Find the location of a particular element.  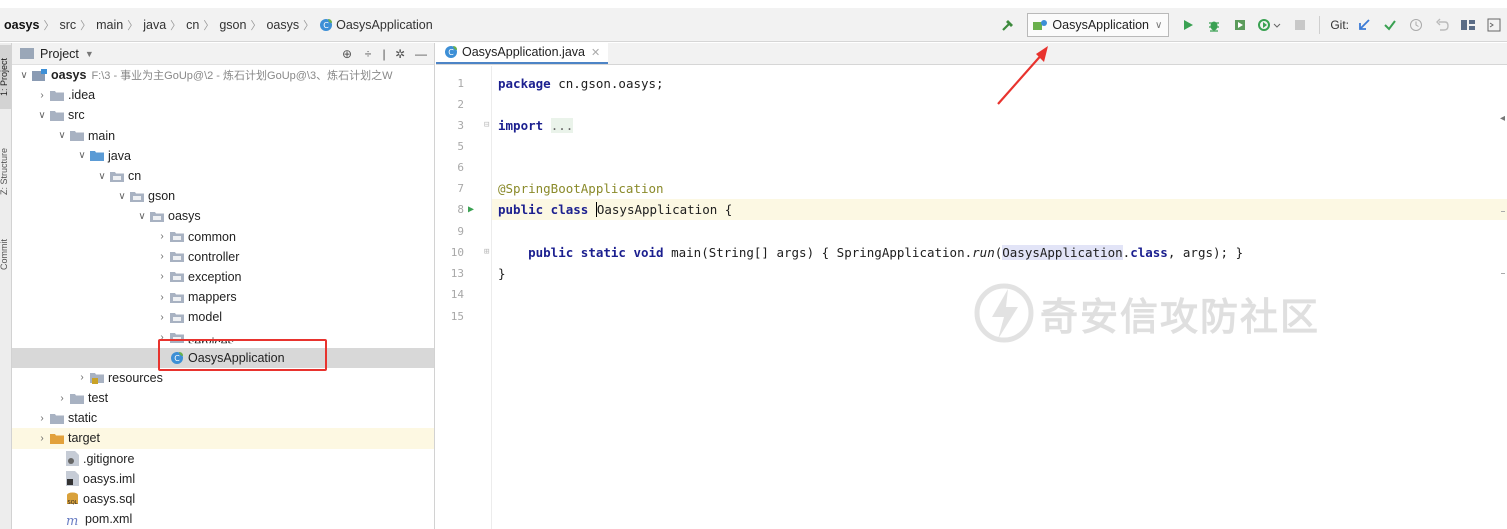

svg-text: C is located at coordinates (177, 358).